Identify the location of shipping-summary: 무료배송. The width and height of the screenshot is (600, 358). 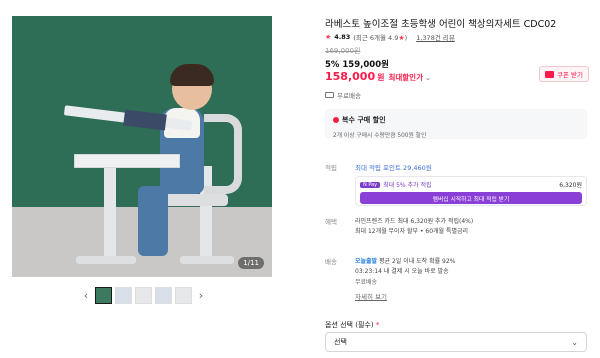
(343, 95).